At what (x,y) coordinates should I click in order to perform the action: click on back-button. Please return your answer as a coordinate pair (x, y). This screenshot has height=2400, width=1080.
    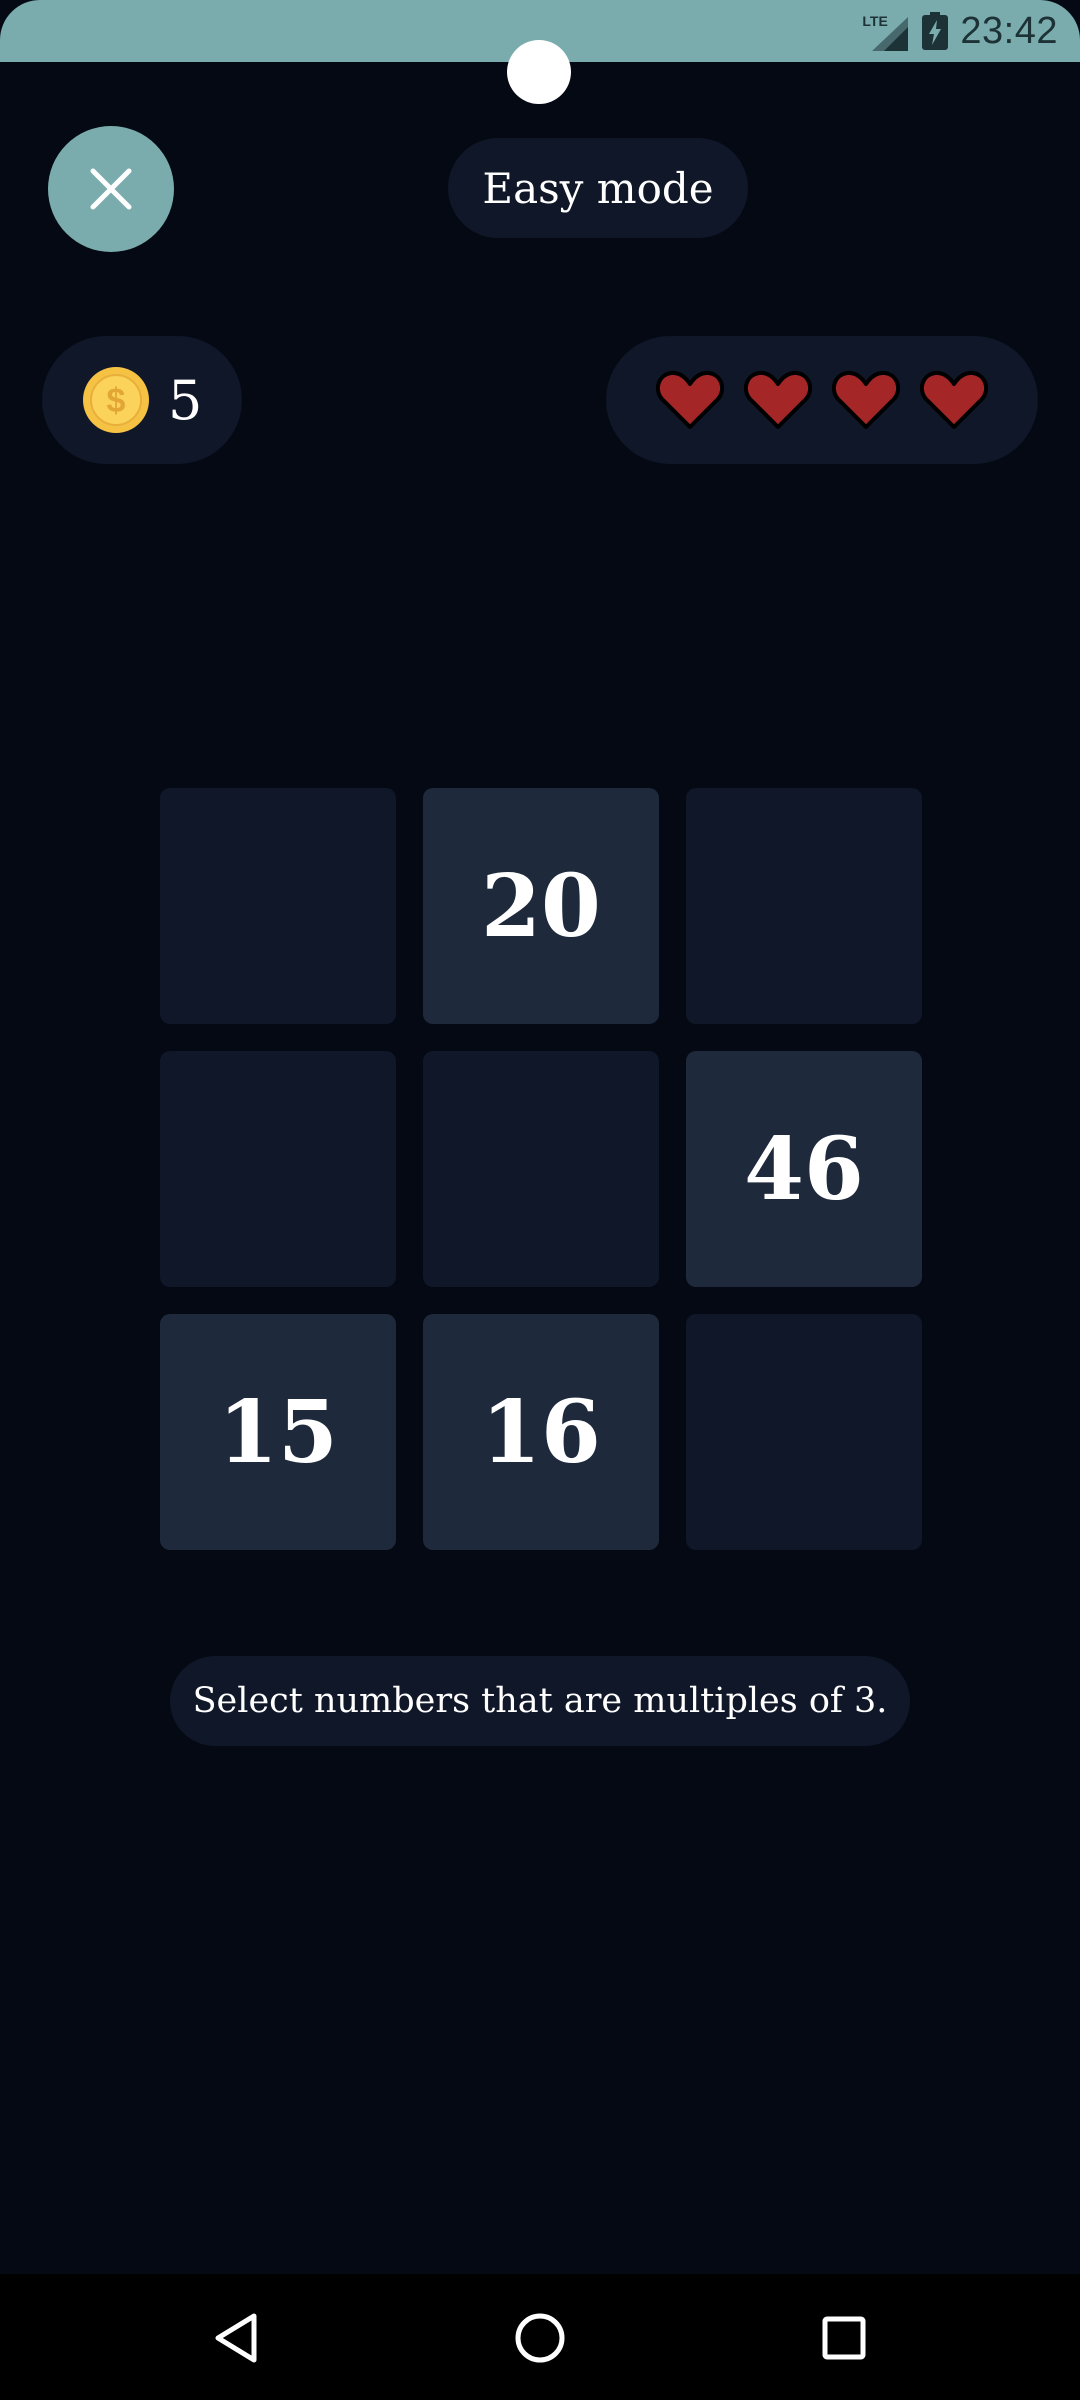
    Looking at the image, I should click on (236, 2338).